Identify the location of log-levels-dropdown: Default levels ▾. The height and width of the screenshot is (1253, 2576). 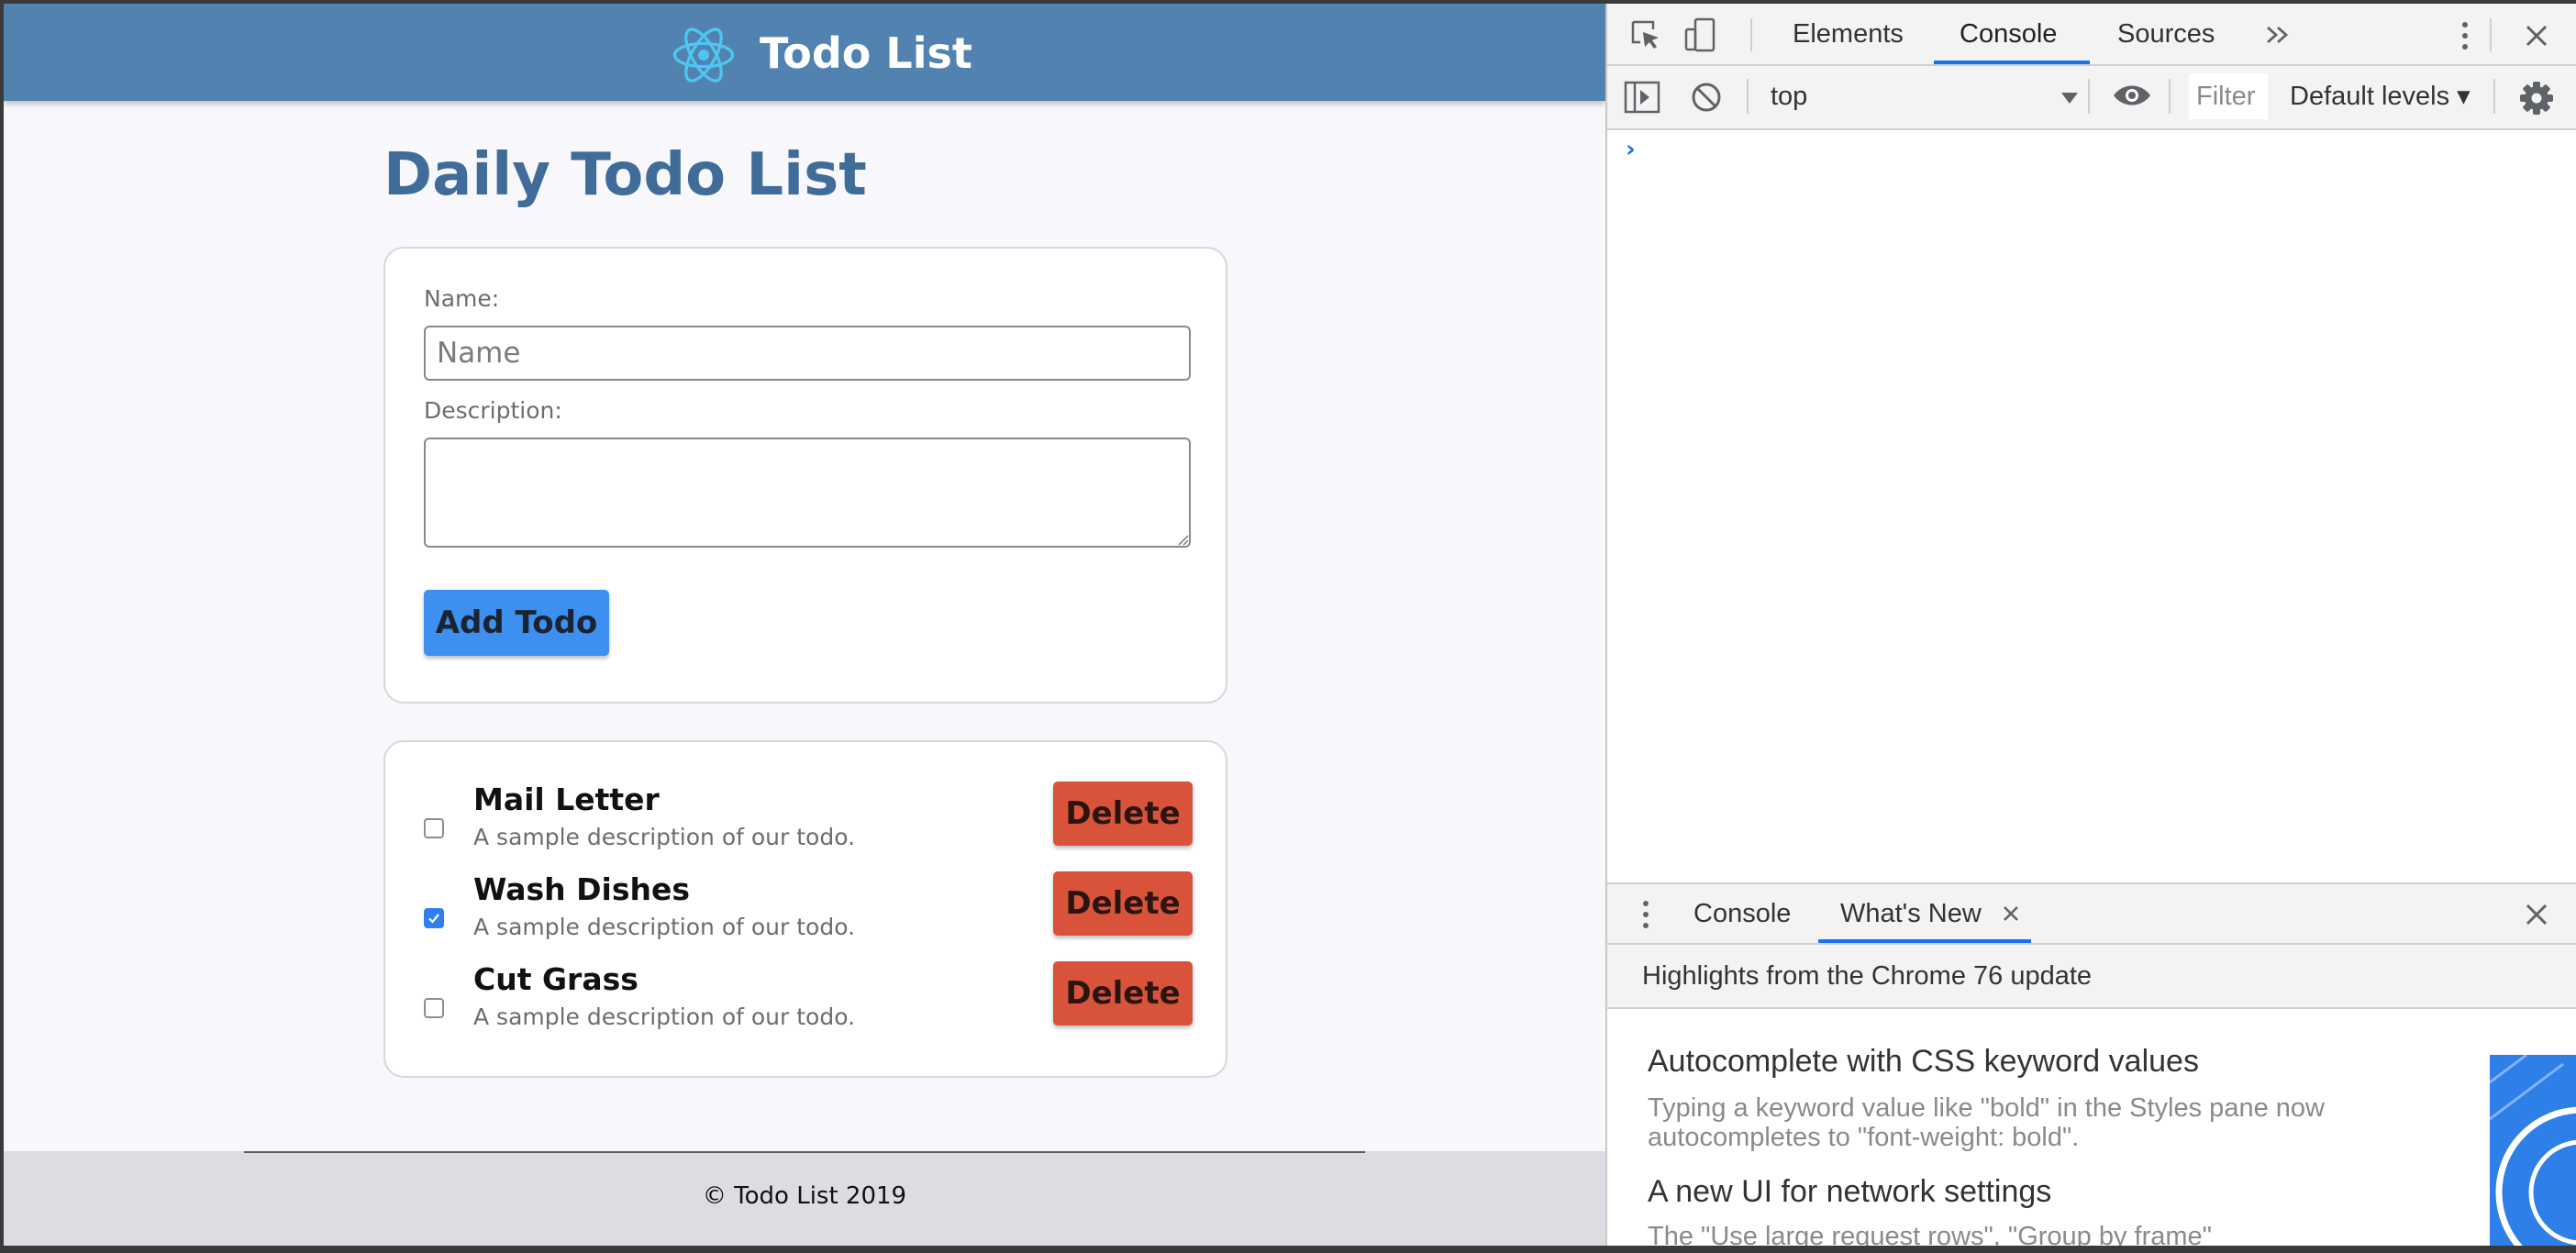
(2386, 96).